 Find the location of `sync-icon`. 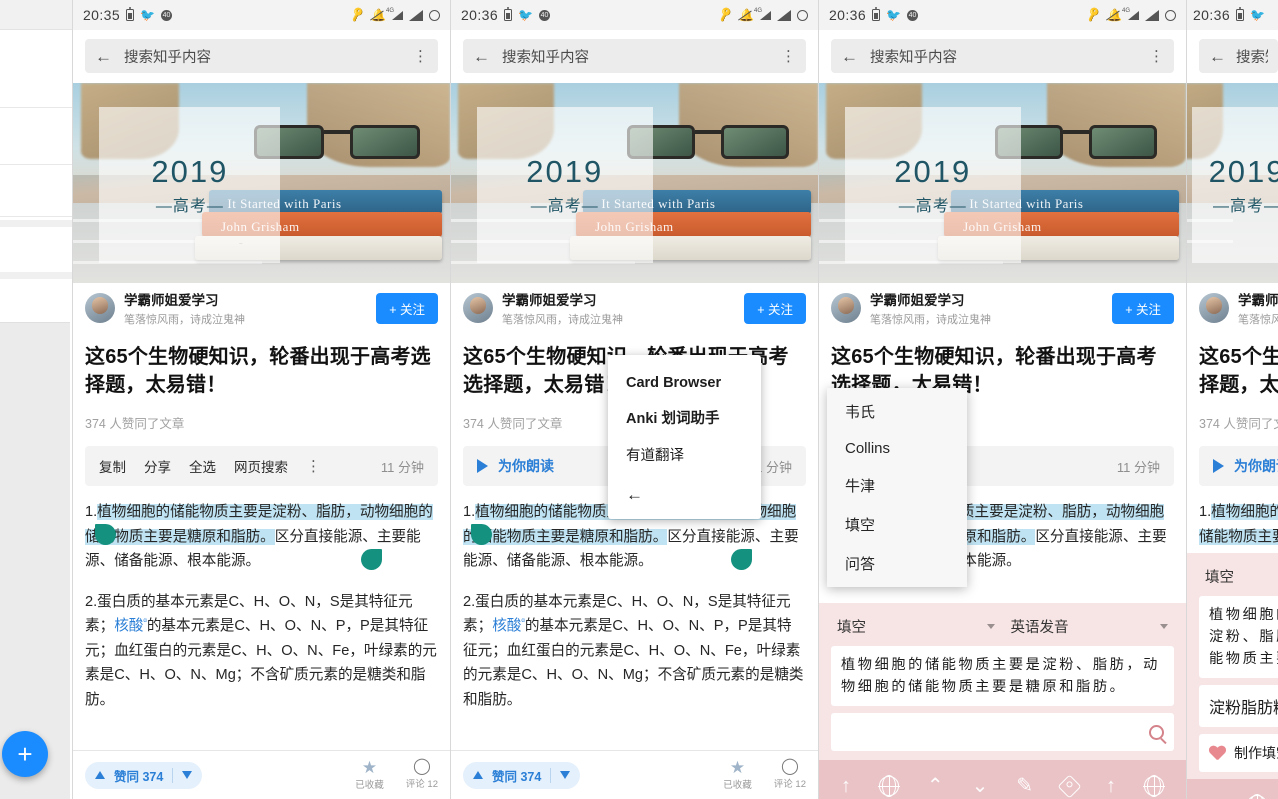

sync-icon is located at coordinates (1170, 15).